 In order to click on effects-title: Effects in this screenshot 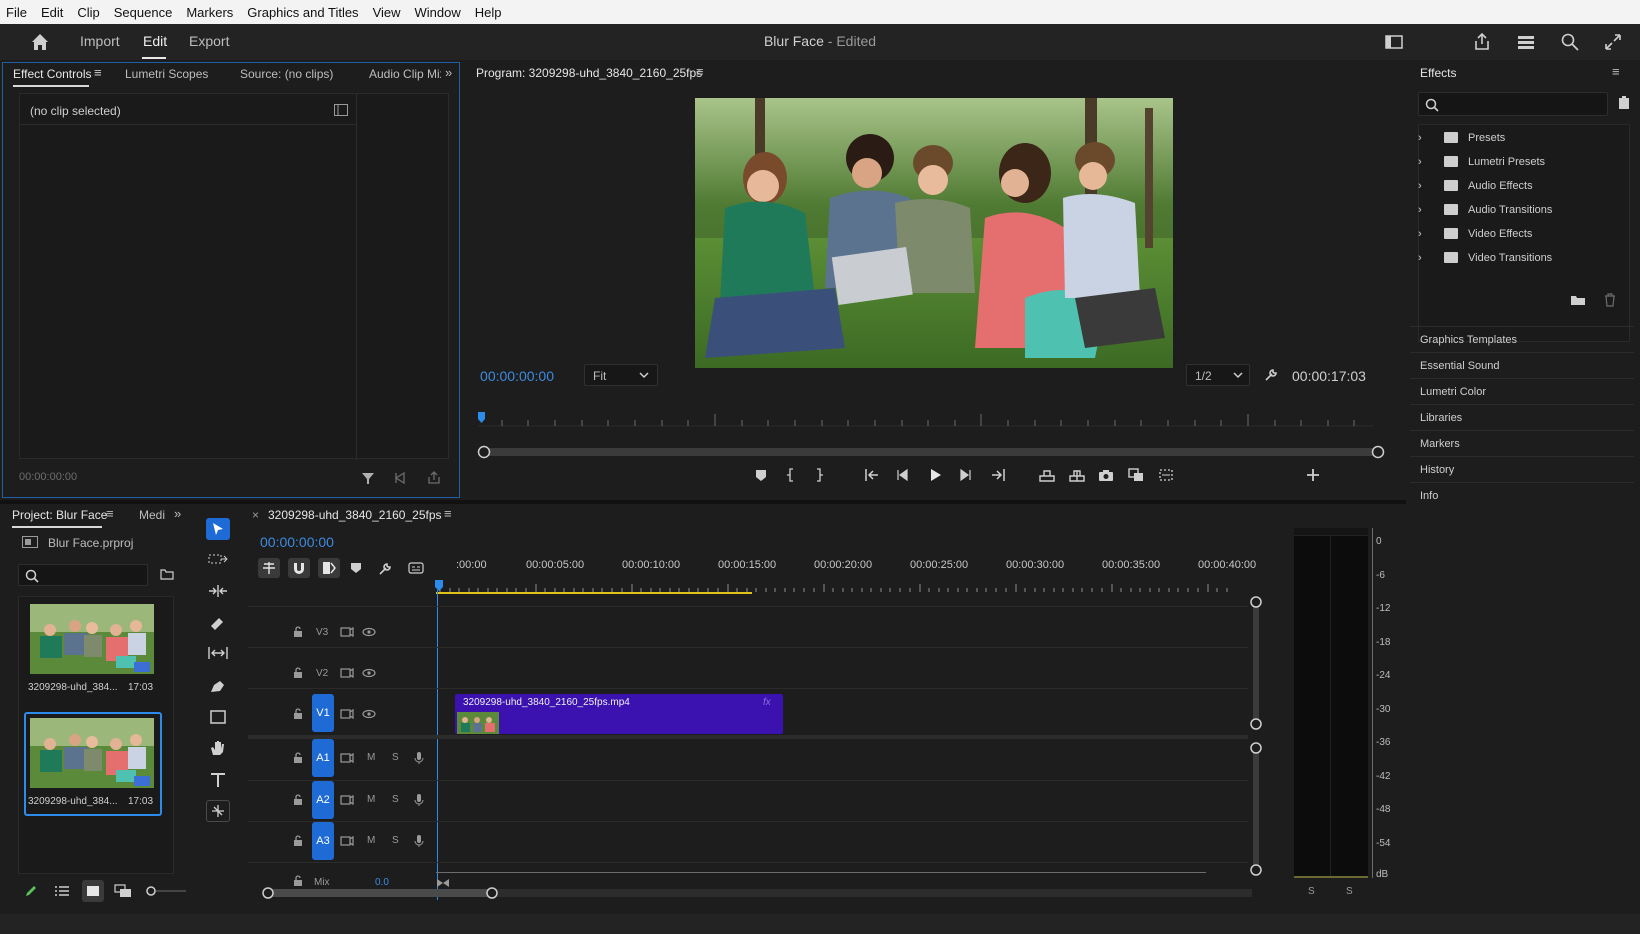, I will do `click(1438, 73)`.